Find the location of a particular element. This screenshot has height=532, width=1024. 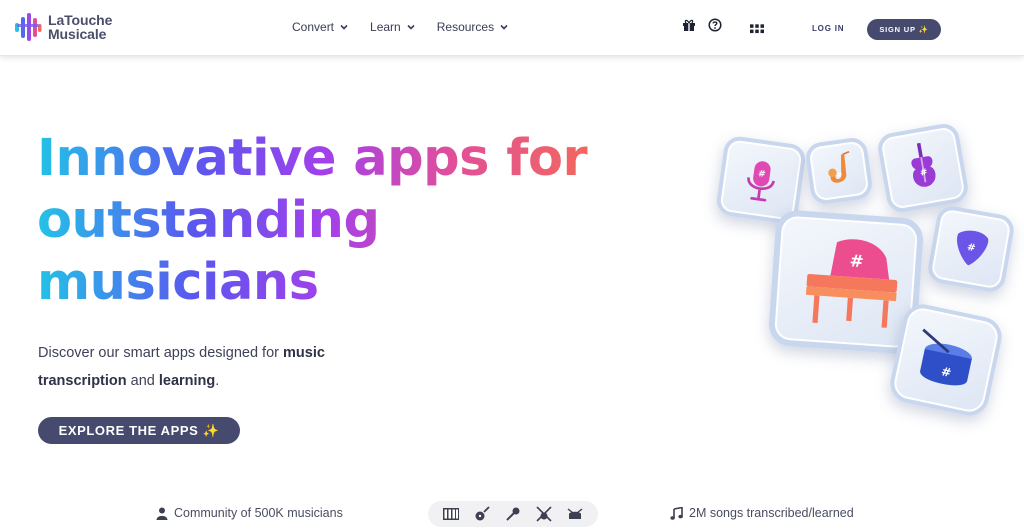

nav-learn-label: Learn is located at coordinates (385, 27).